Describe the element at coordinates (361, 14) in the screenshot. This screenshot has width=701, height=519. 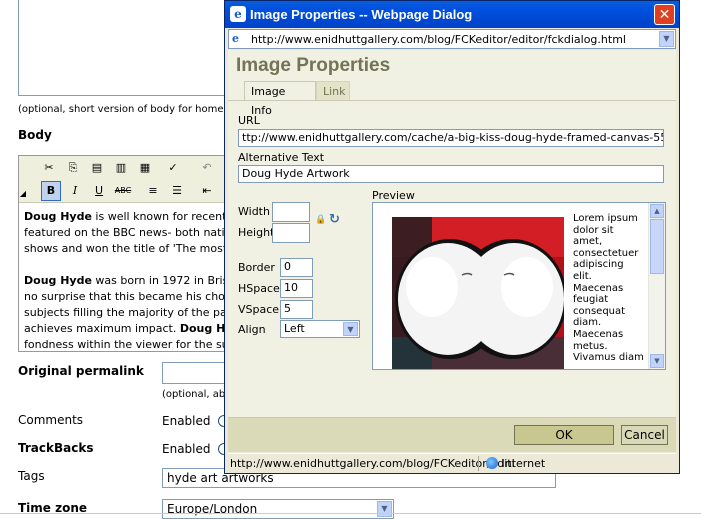
I see `dialog-title: Image Properties -- Webpage Dialog` at that location.